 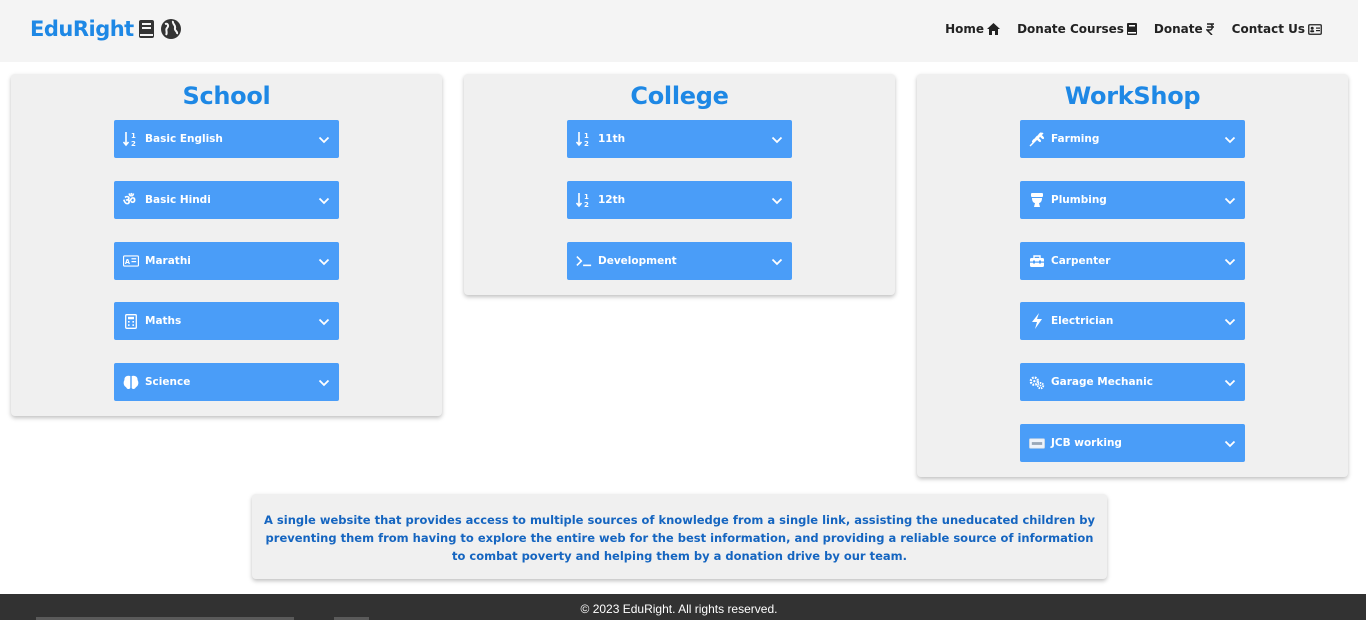 What do you see at coordinates (171, 29) in the screenshot?
I see `globe-icon` at bounding box center [171, 29].